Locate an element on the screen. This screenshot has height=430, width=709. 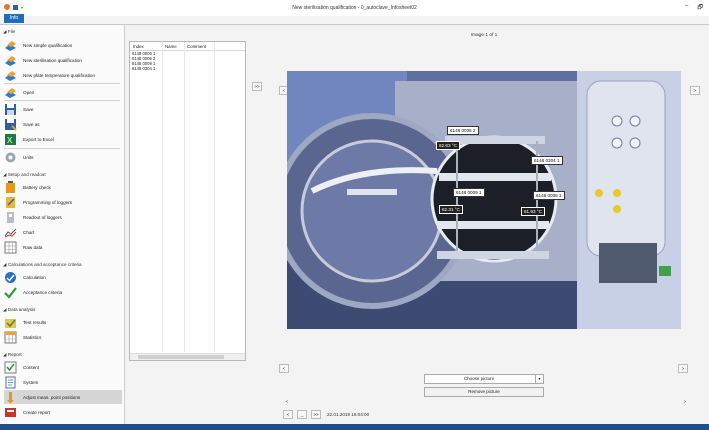
sidebar-item-statistics: Statistics is located at coordinates (63, 337).